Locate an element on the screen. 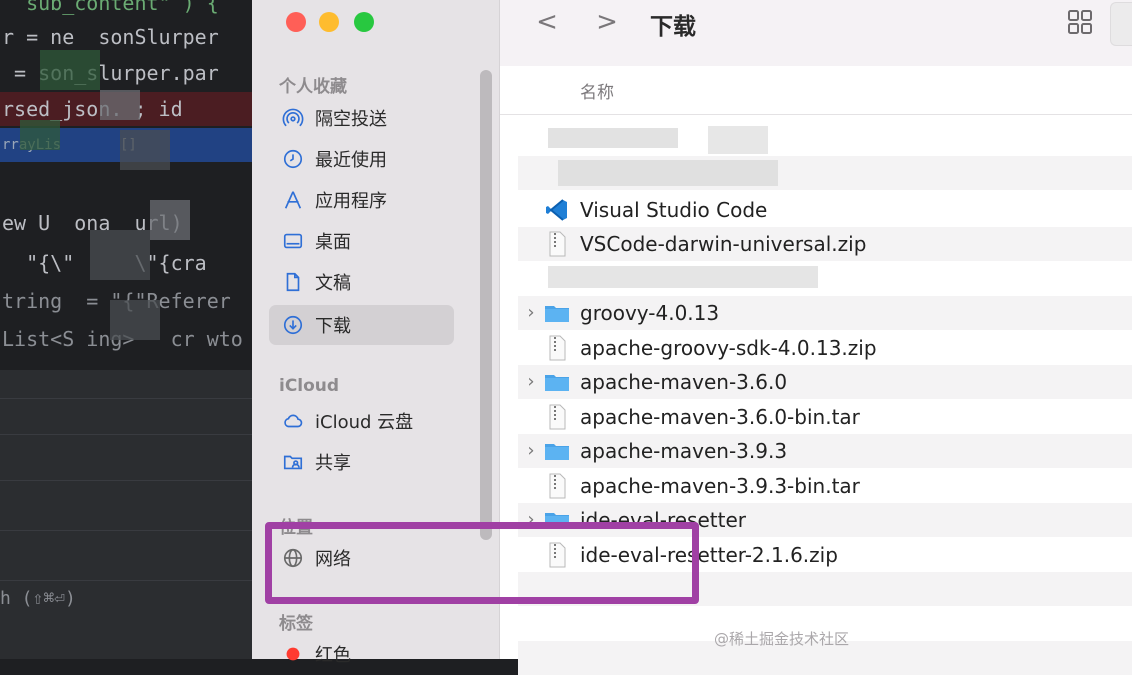 Image resolution: width=1132 pixels, height=675 pixels. sidebar-item-icloud-drive: iCloud 云盘 is located at coordinates (361, 421).